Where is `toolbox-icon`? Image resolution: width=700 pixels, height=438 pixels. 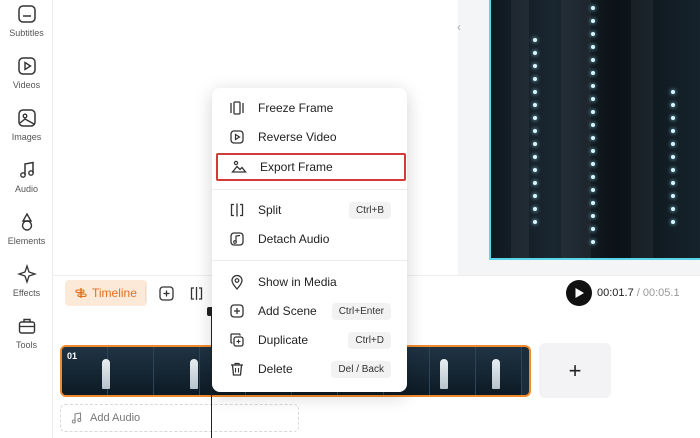
toolbox-icon is located at coordinates (26, 326).